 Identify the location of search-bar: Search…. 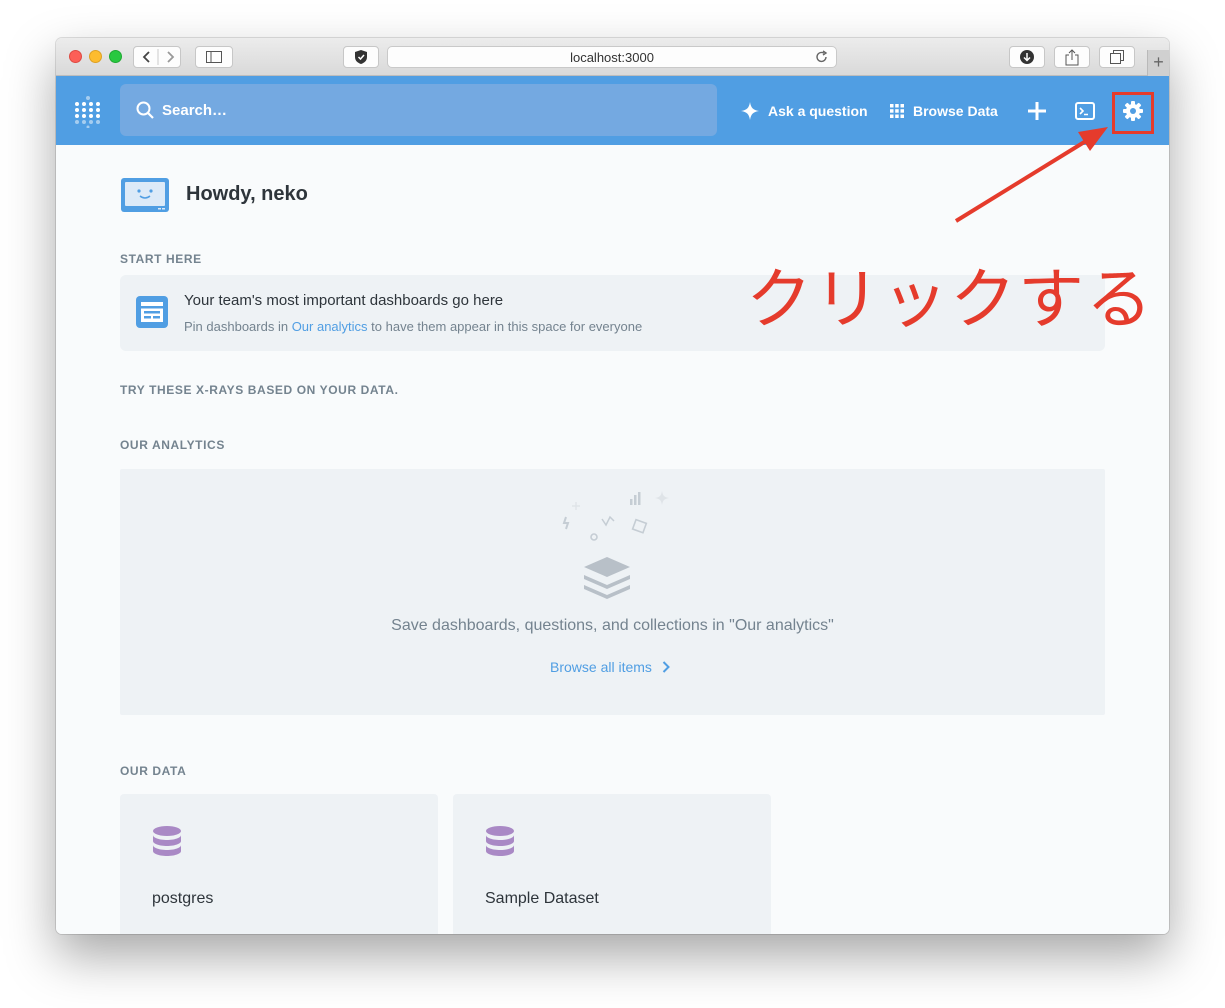
(418, 110).